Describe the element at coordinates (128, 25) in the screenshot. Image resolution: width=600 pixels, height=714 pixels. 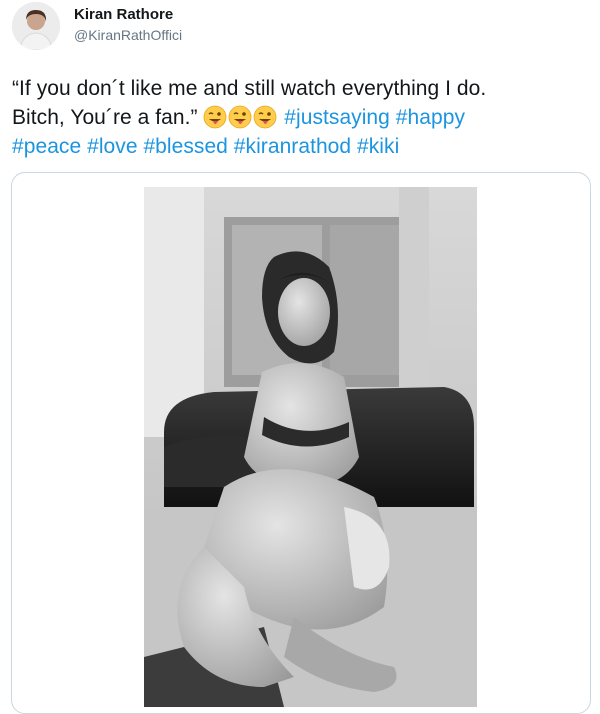
I see `user-identity: Kiran Rathore @KiranRathOffici` at that location.